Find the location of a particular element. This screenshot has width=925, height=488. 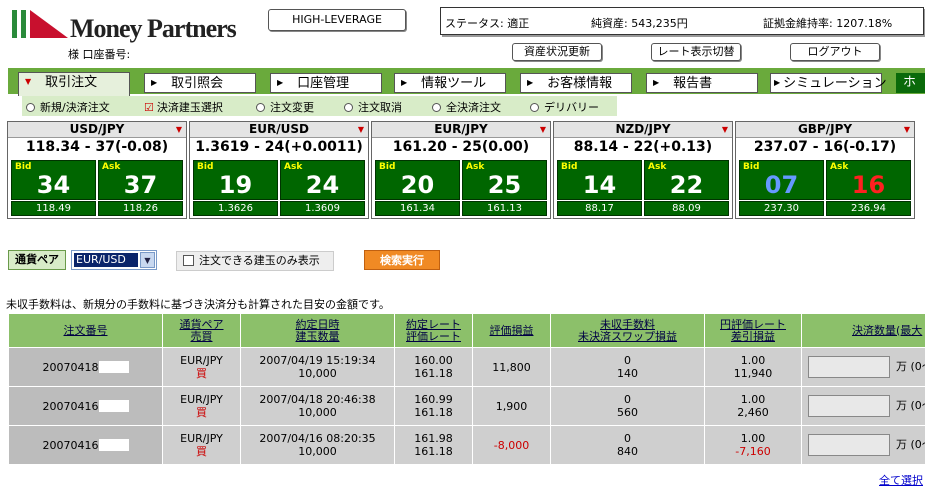

tab-trade-order: ▼ 取引注文 is located at coordinates (74, 84).